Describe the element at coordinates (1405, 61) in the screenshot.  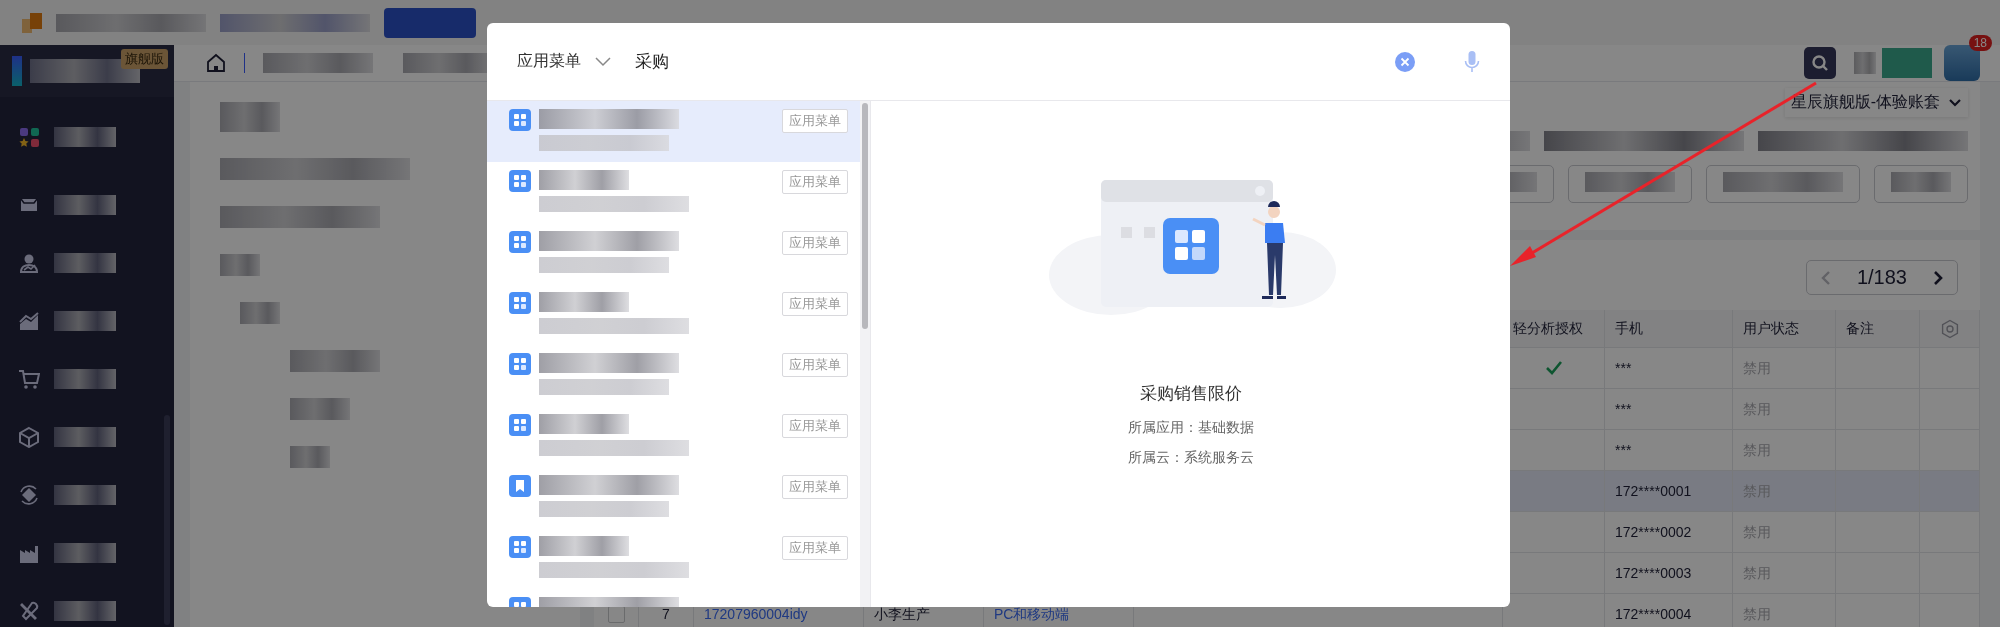
I see `clear-icon` at that location.